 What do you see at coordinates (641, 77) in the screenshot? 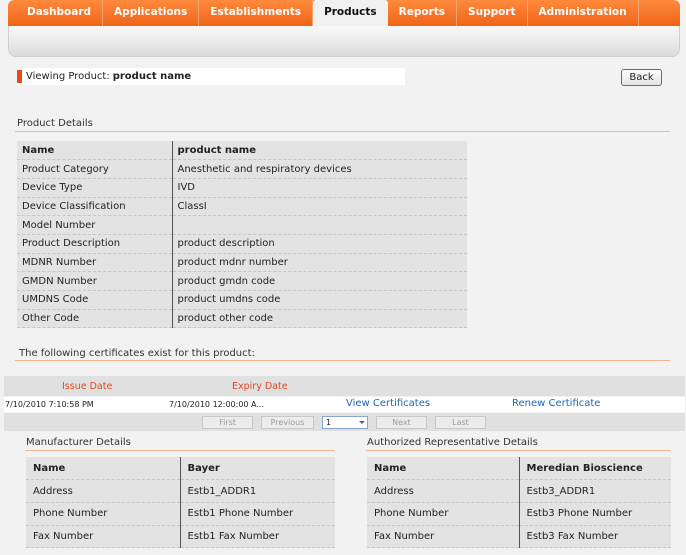
I see `back-button: Back` at bounding box center [641, 77].